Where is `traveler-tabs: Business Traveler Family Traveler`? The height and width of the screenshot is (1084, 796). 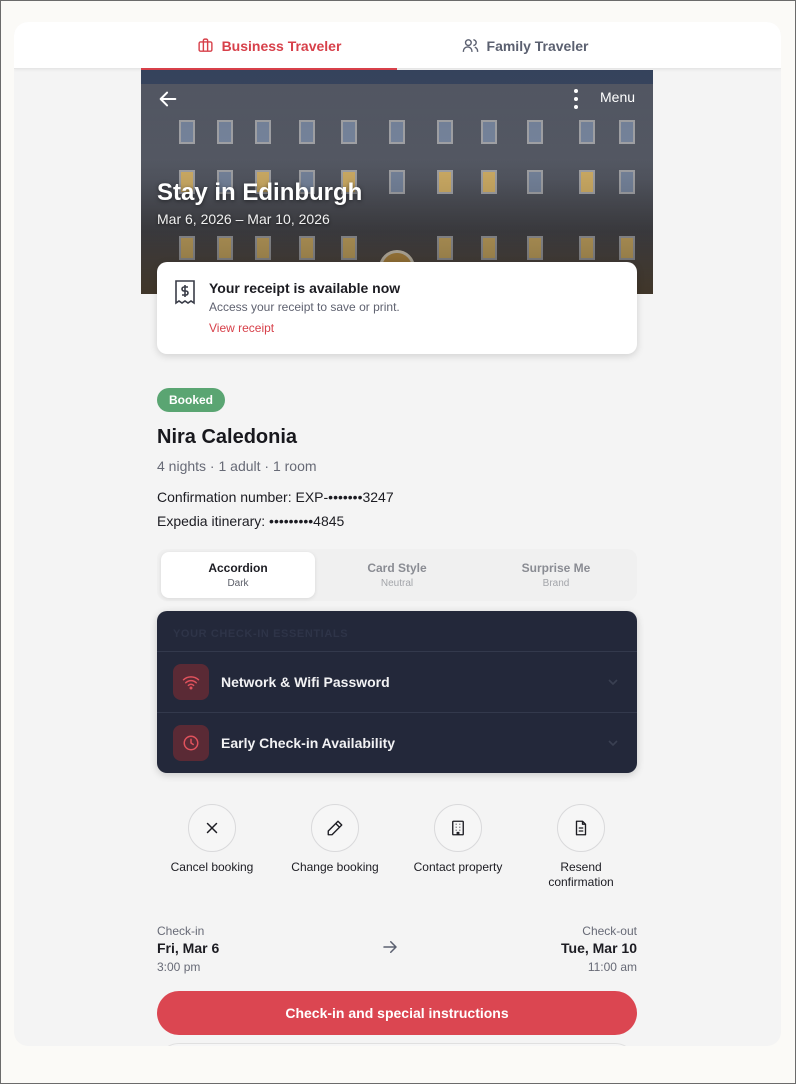 traveler-tabs: Business Traveler Family Traveler is located at coordinates (397, 46).